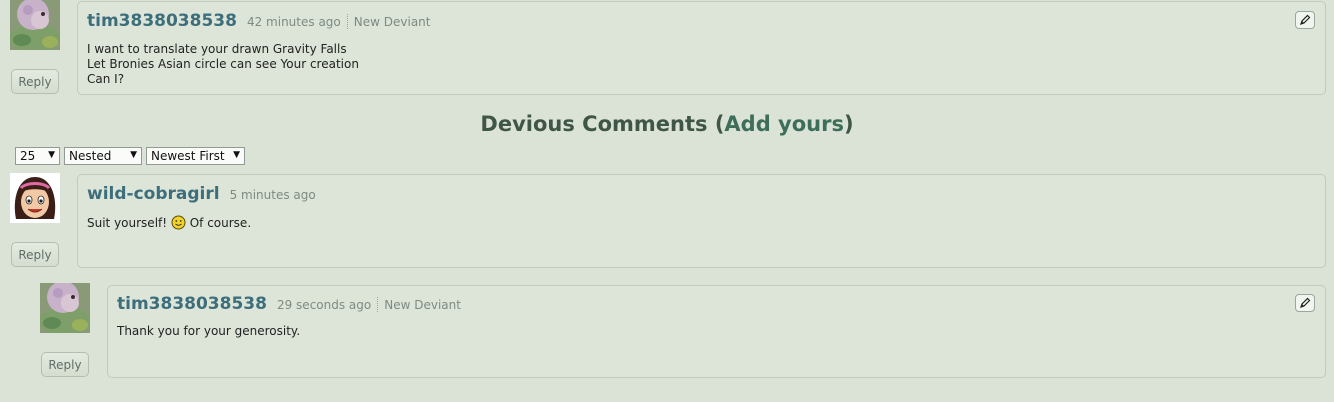  Describe the element at coordinates (848, 124) in the screenshot. I see `title-paren: )` at that location.